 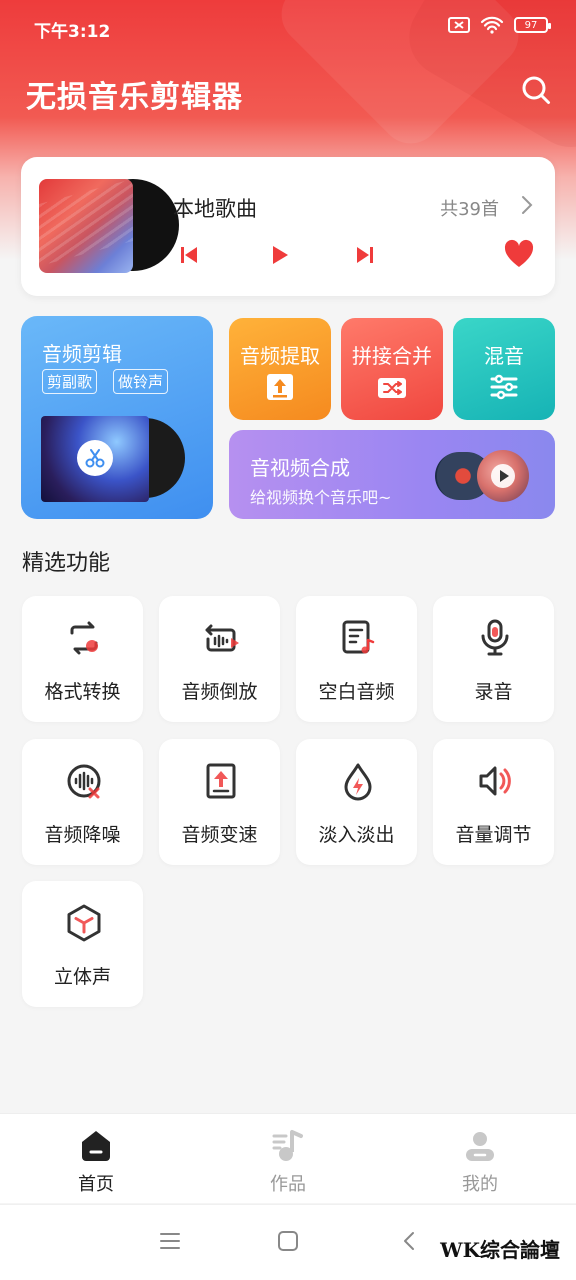 What do you see at coordinates (219, 802) in the screenshot?
I see `feature-speed: 音频变速` at bounding box center [219, 802].